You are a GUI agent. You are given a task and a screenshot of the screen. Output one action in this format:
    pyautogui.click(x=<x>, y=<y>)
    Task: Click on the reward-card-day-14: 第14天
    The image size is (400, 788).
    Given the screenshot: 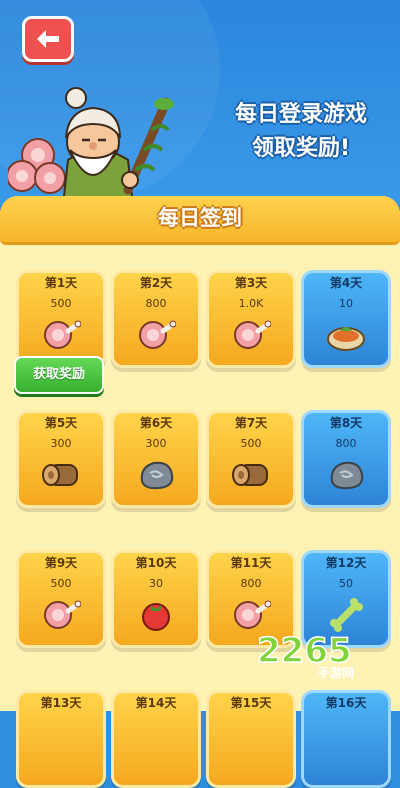 What is the action you would take?
    pyautogui.click(x=156, y=739)
    